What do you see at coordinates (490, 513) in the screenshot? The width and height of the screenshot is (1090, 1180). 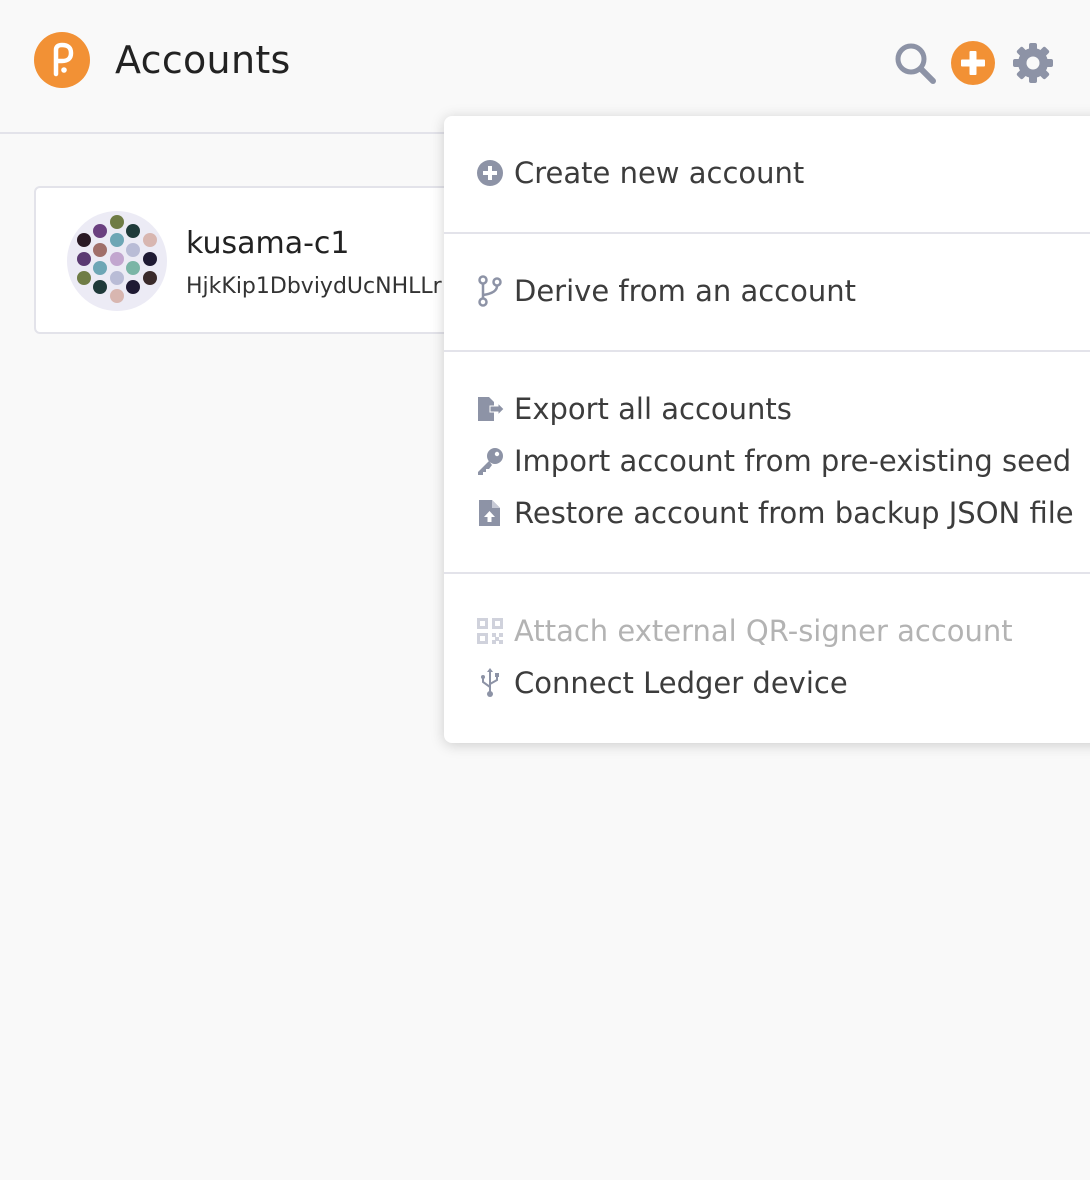 I see `file-upload-icon` at bounding box center [490, 513].